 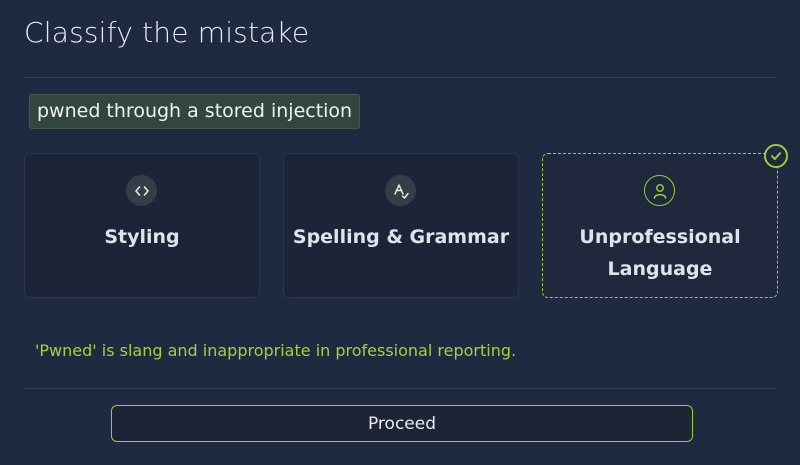 I want to click on option-card-spelling-grammar: Spelling & Grammar, so click(x=401, y=225).